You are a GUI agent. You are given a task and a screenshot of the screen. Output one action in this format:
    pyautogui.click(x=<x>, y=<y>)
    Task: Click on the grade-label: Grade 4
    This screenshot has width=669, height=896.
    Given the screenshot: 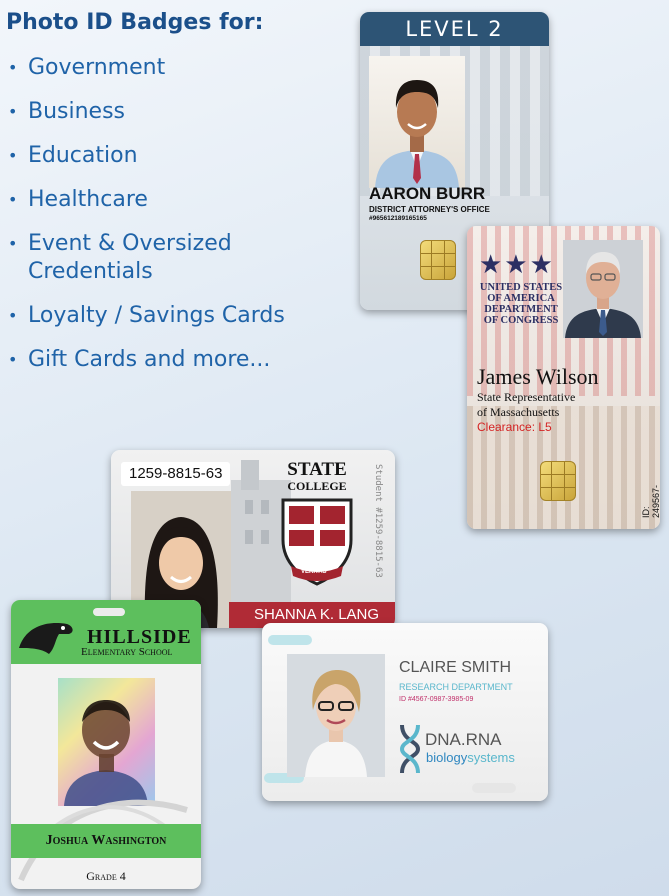 What is the action you would take?
    pyautogui.click(x=106, y=876)
    